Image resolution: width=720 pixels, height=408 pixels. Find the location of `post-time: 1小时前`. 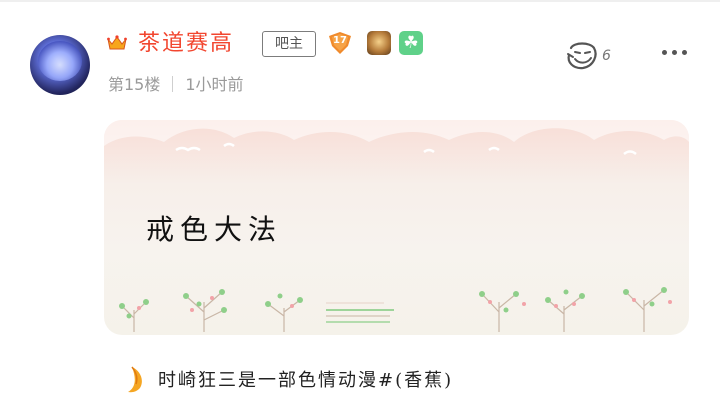

post-time: 1小时前 is located at coordinates (214, 84).